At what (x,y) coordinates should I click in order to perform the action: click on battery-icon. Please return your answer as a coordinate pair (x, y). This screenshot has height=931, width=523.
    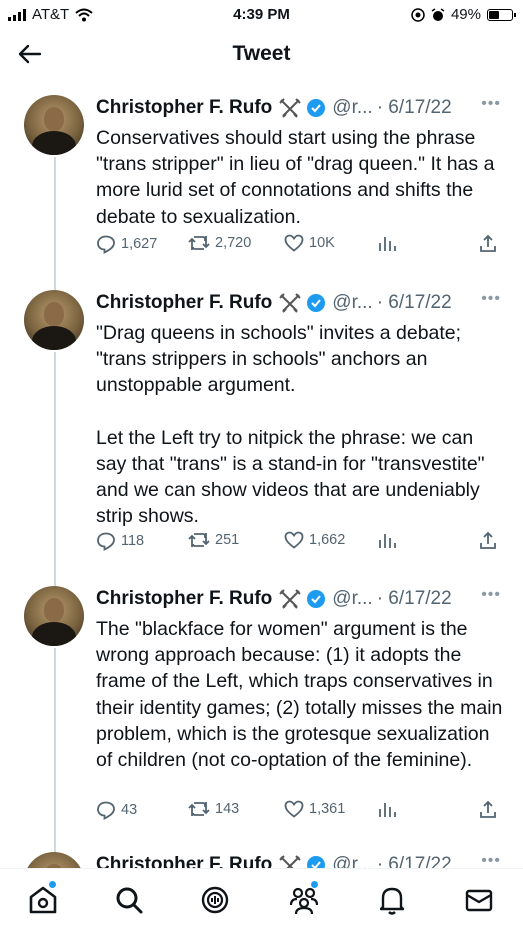
    Looking at the image, I should click on (501, 14).